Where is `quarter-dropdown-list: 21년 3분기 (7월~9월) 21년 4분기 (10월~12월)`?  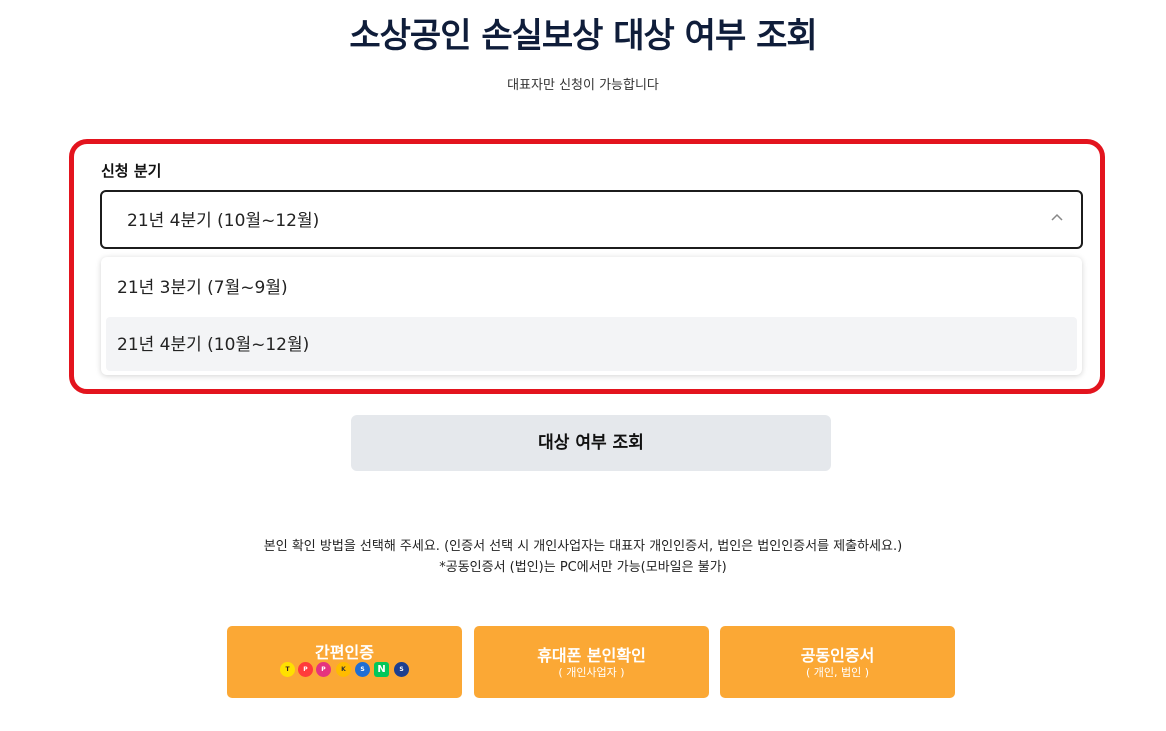
quarter-dropdown-list: 21년 3분기 (7월~9월) 21년 4분기 (10월~12월) is located at coordinates (591, 316).